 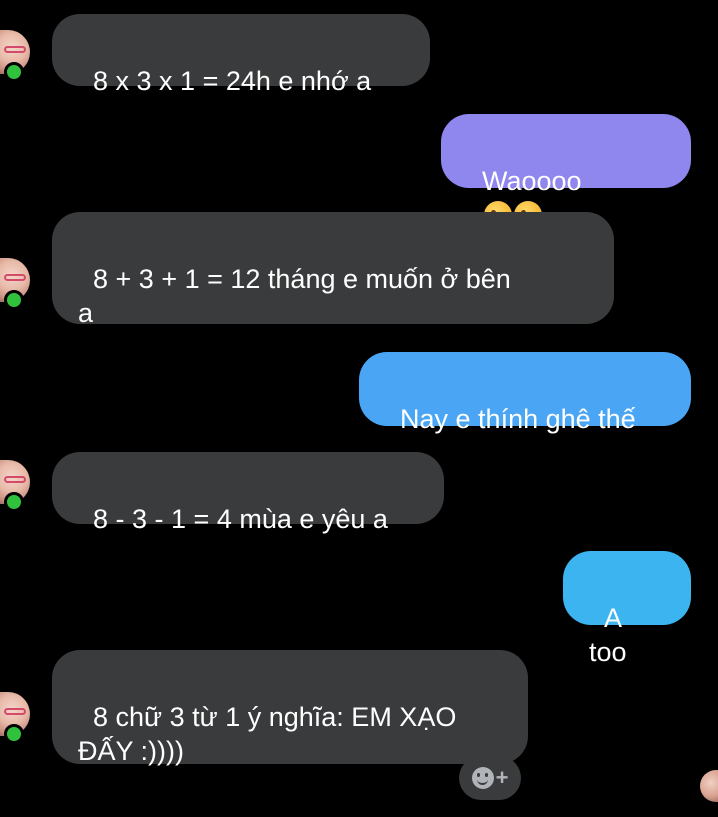 I want to click on add-reaction-icon, so click(x=482, y=778).